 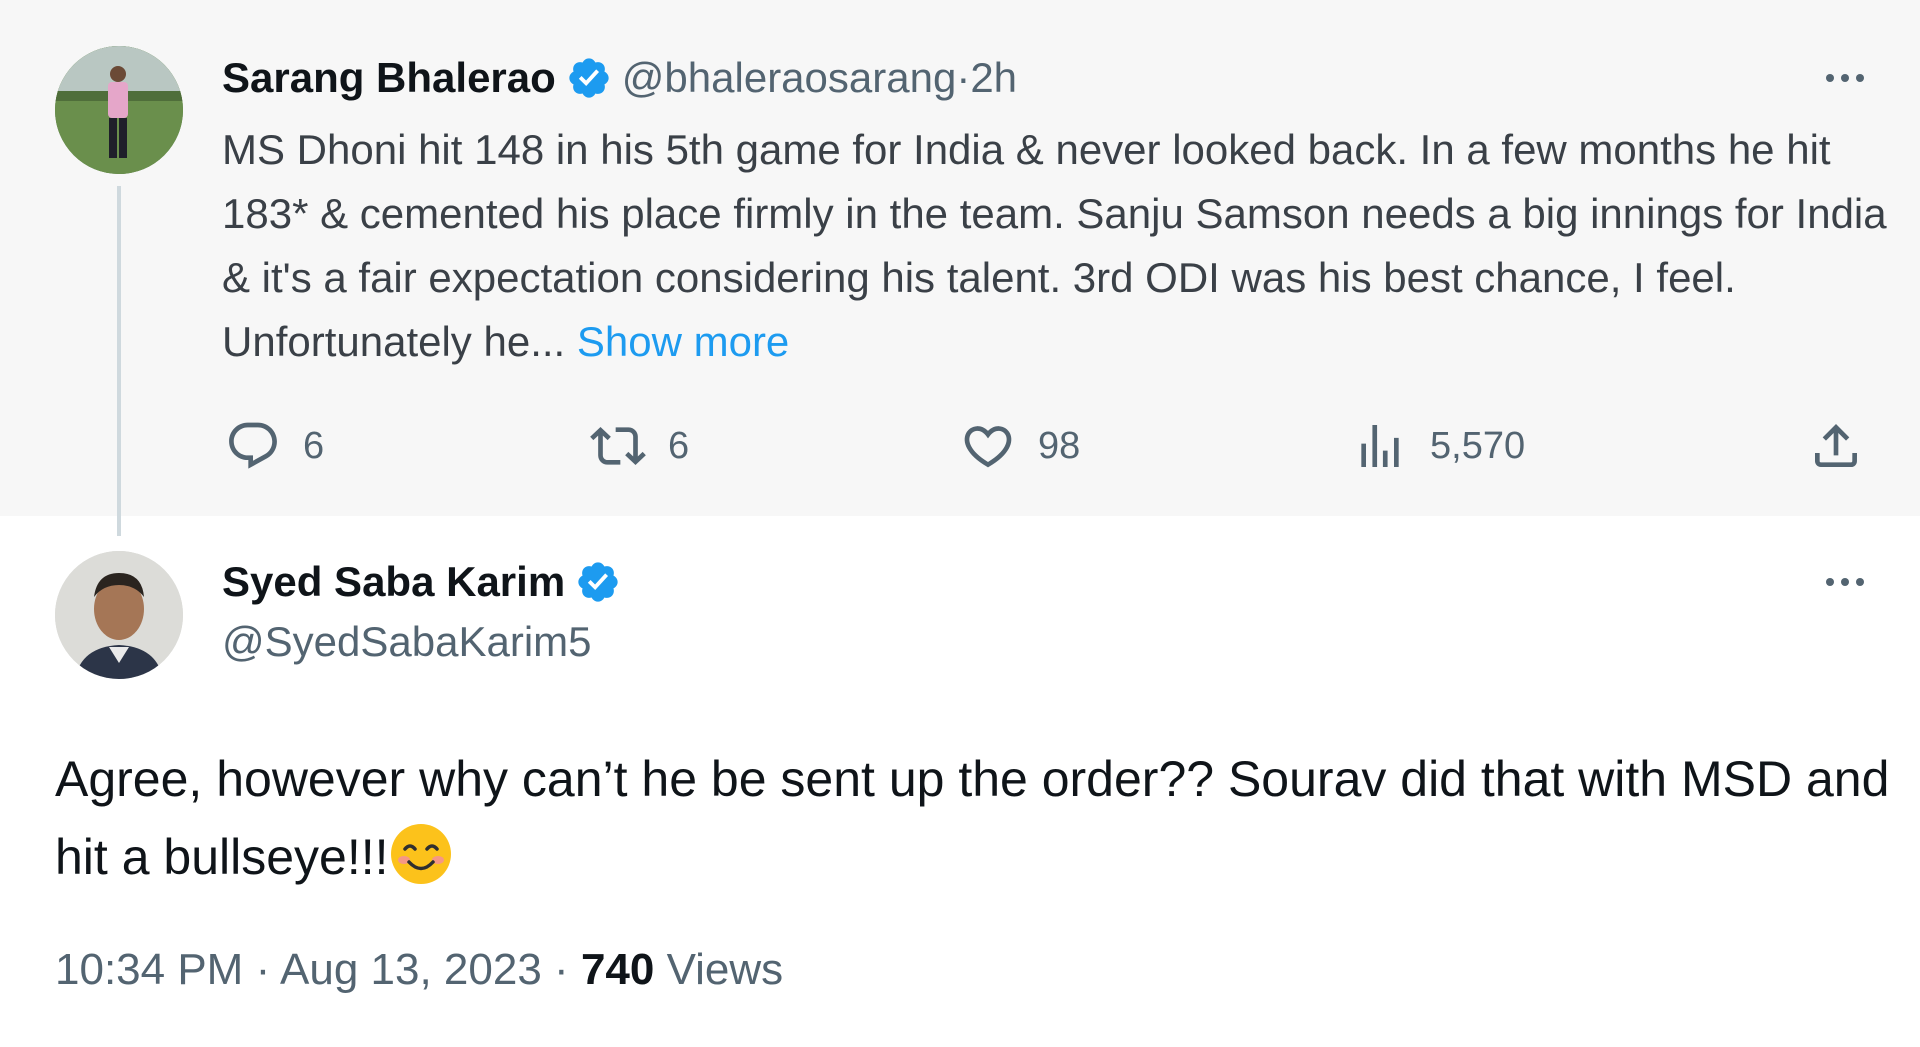 I want to click on views-icon, so click(x=1380, y=446).